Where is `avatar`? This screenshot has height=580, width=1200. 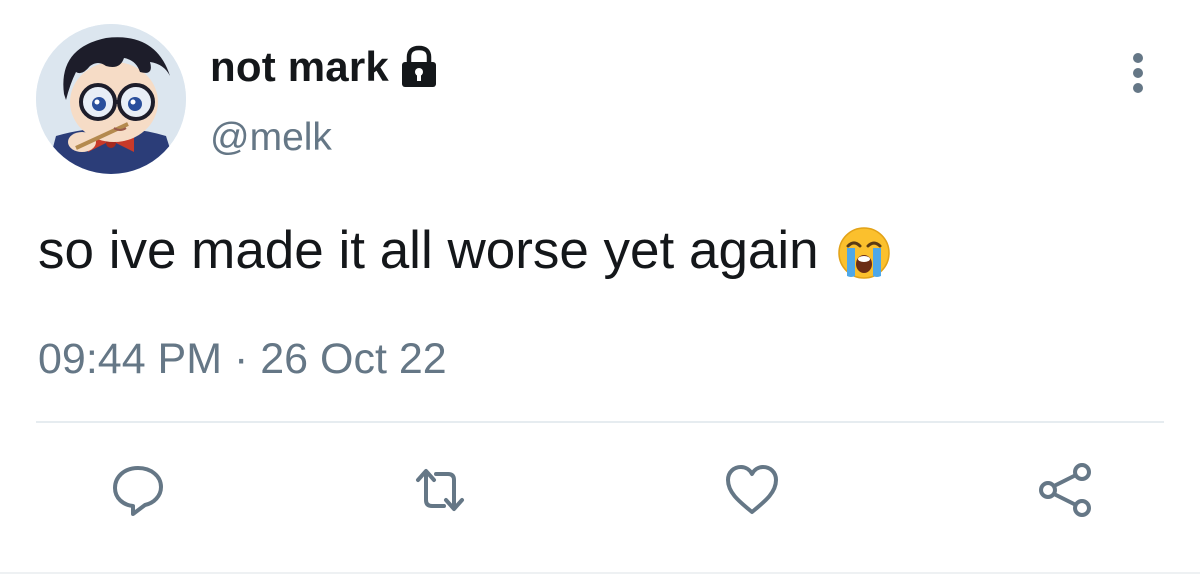 avatar is located at coordinates (111, 99).